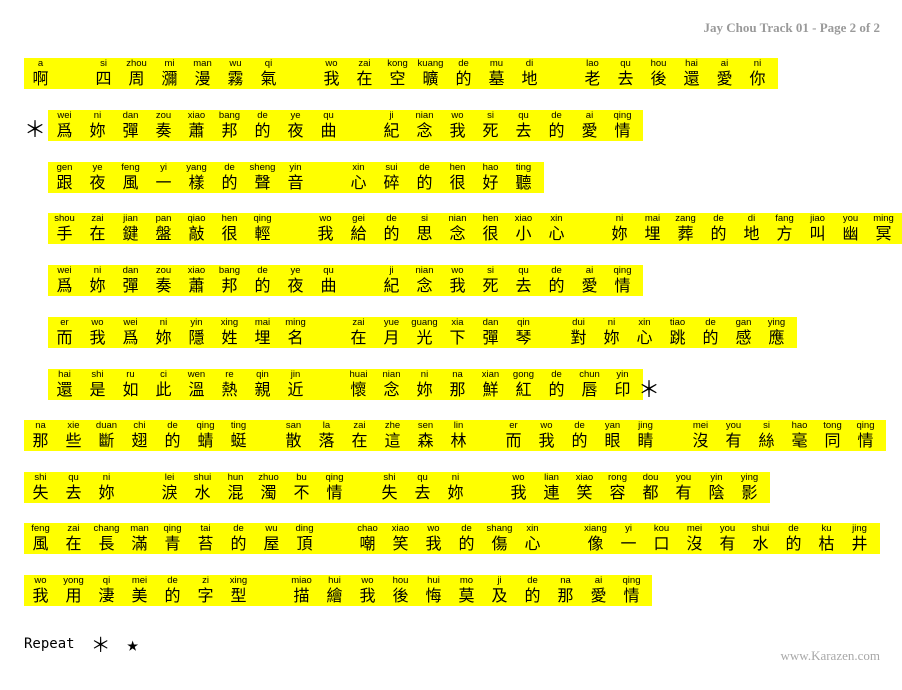 The height and width of the screenshot is (690, 902). I want to click on hanzi: 妳, so click(611, 337).